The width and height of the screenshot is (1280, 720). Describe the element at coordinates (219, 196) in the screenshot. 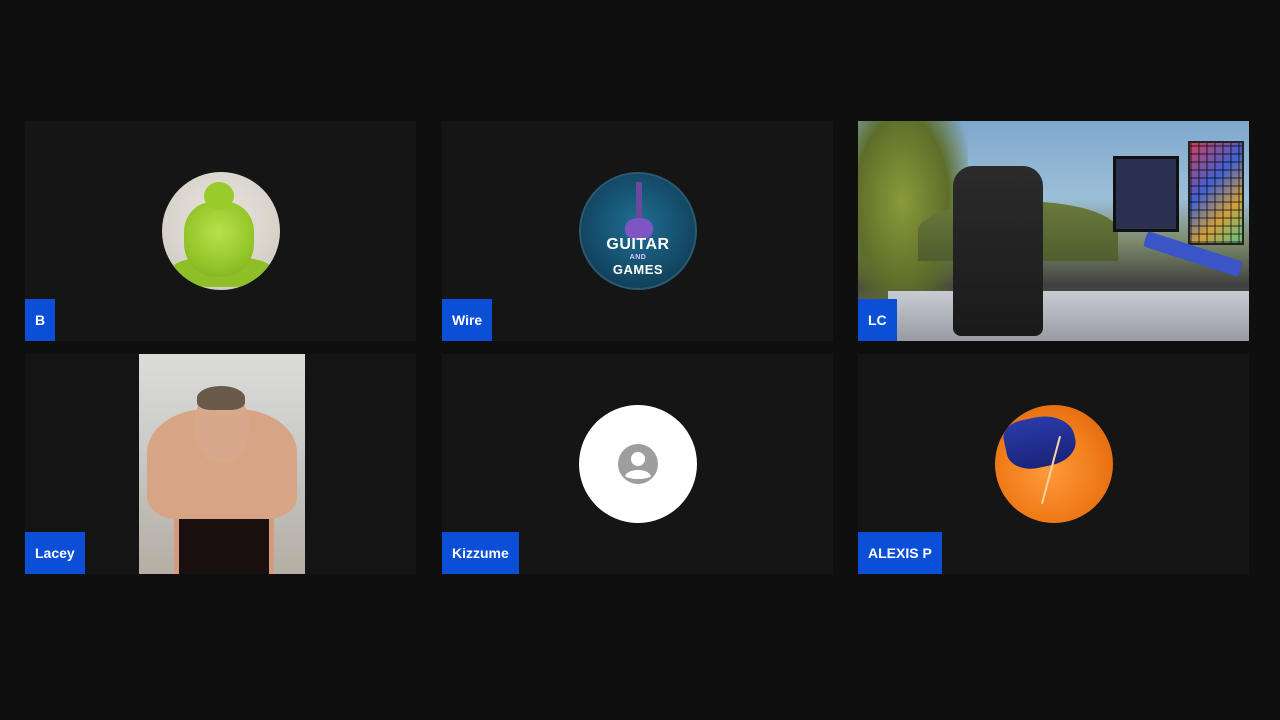

I see `avatar-figure-head` at that location.